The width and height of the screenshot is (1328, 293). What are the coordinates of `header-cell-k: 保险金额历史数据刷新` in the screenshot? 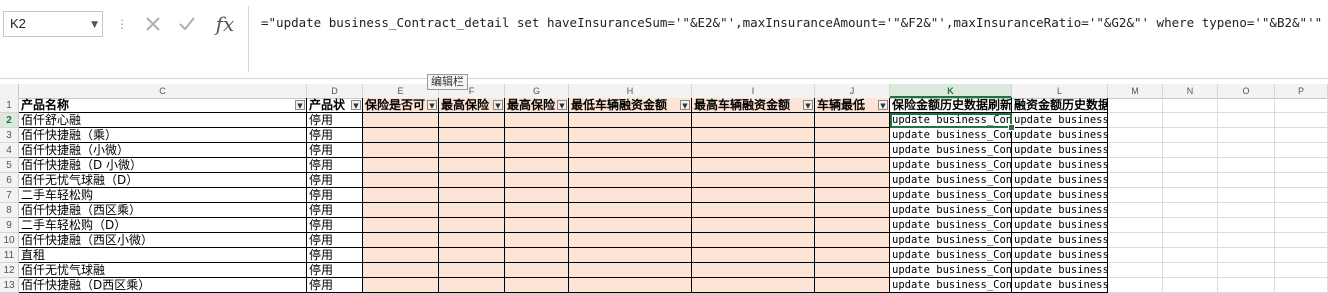 It's located at (951, 105).